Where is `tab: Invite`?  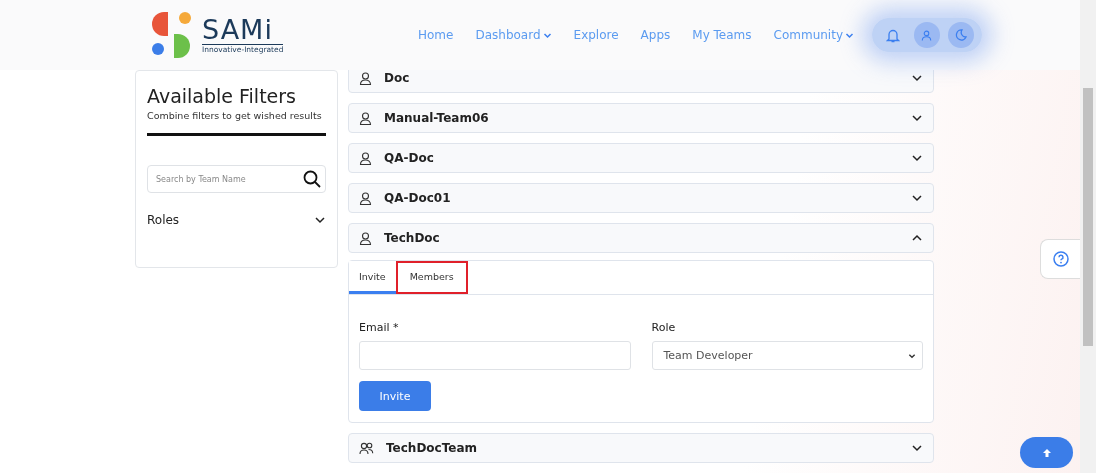
tab: Invite is located at coordinates (372, 277).